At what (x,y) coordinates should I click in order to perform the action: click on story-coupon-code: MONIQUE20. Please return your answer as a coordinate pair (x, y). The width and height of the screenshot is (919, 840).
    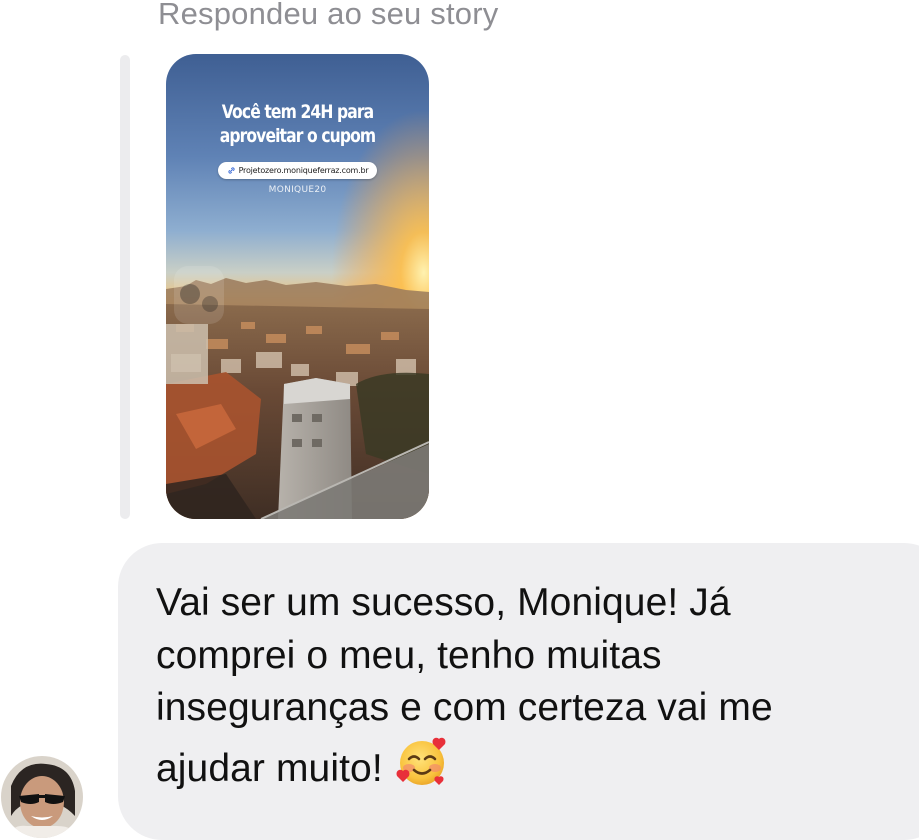
    Looking at the image, I should click on (297, 190).